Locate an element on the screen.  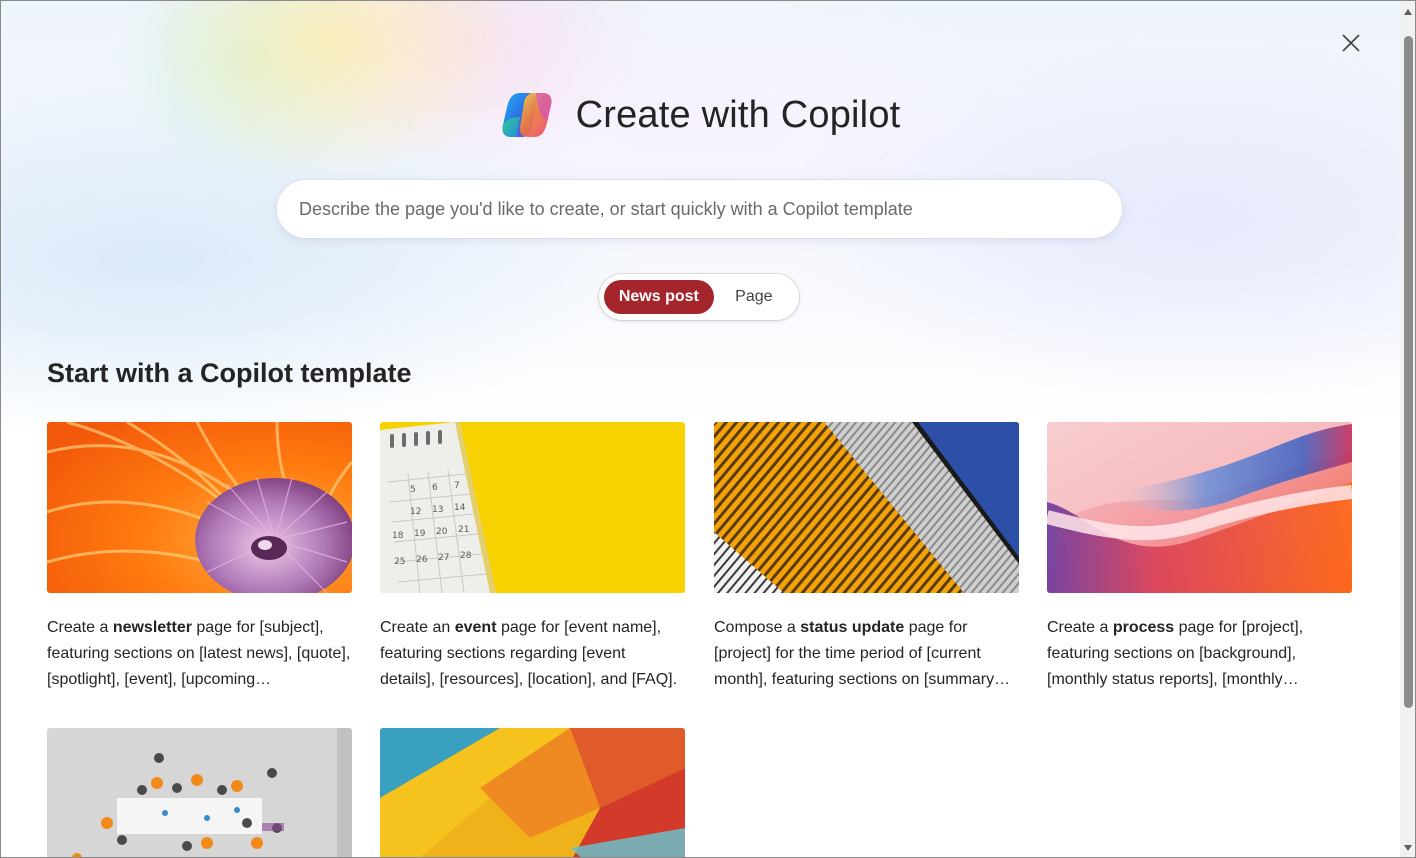
svg-text: 28 is located at coordinates (466, 556).